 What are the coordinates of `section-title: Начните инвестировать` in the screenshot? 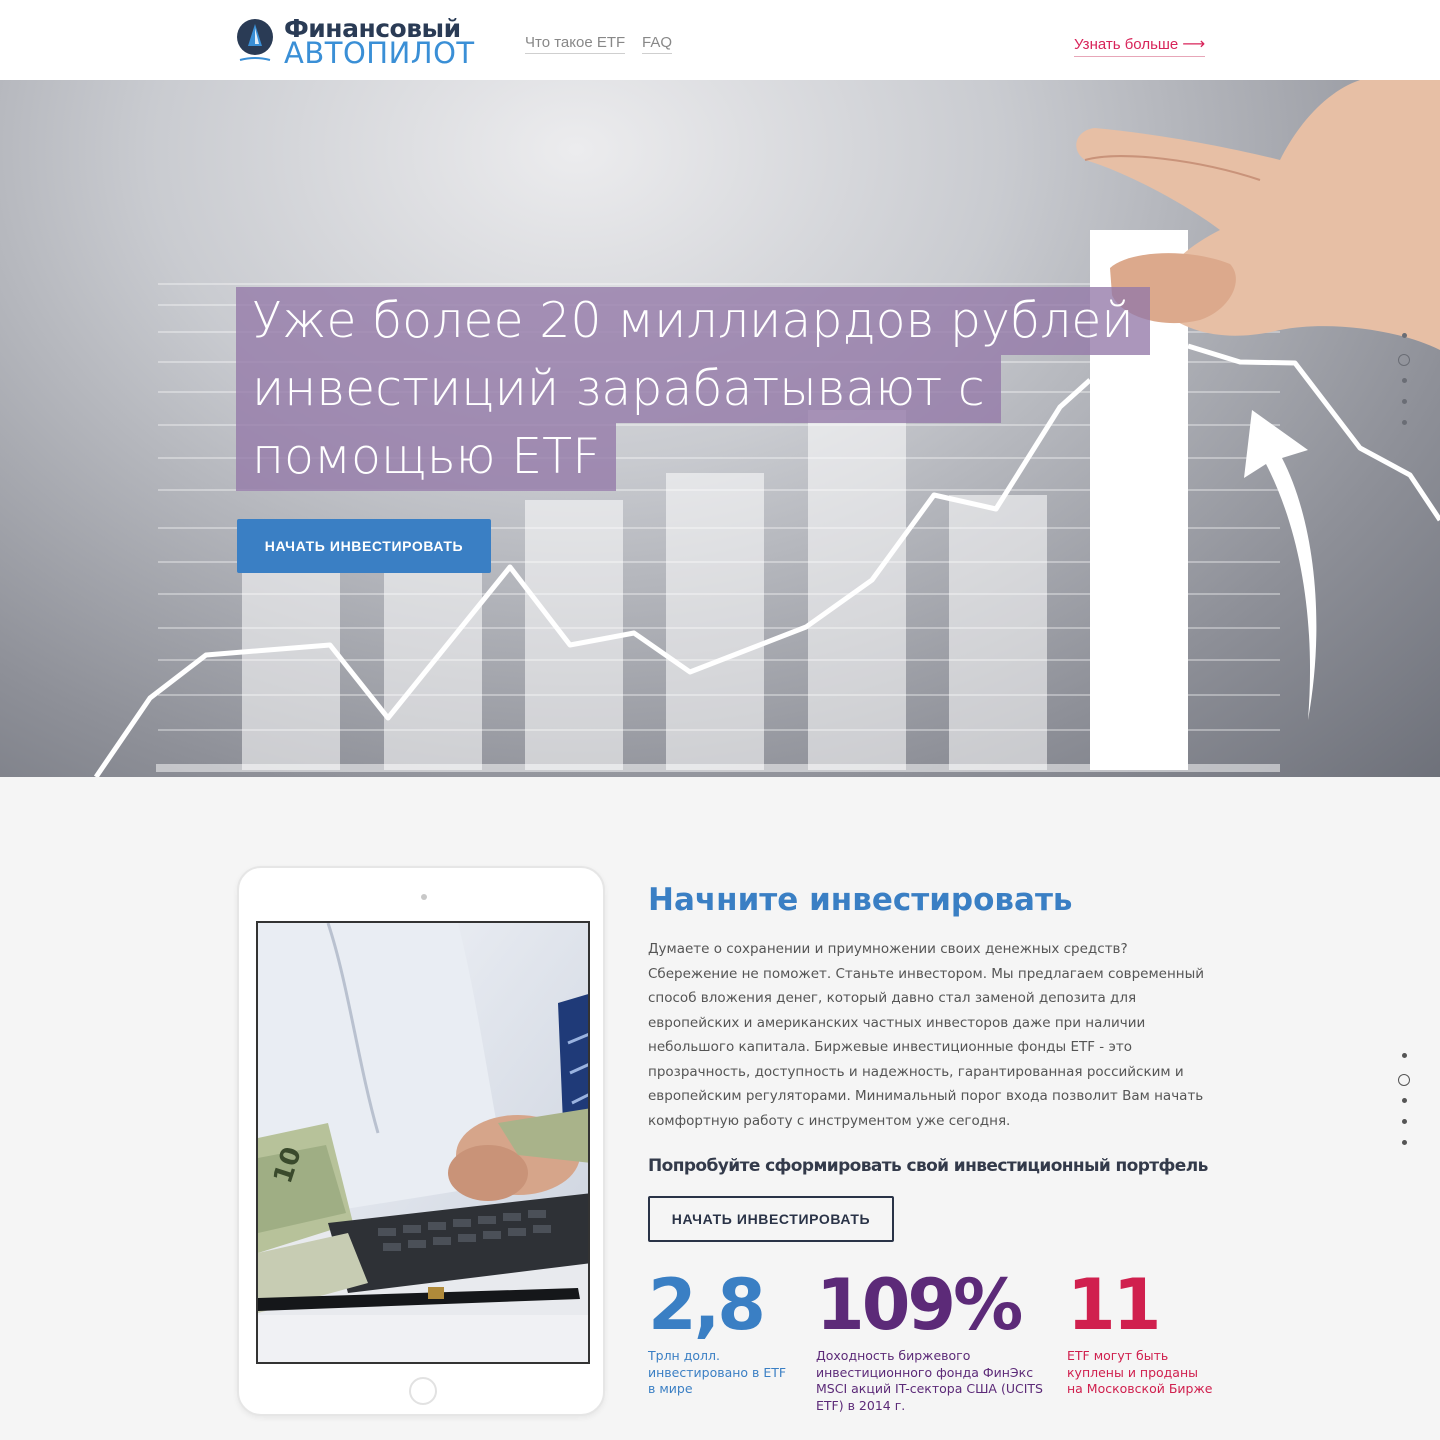 It's located at (860, 900).